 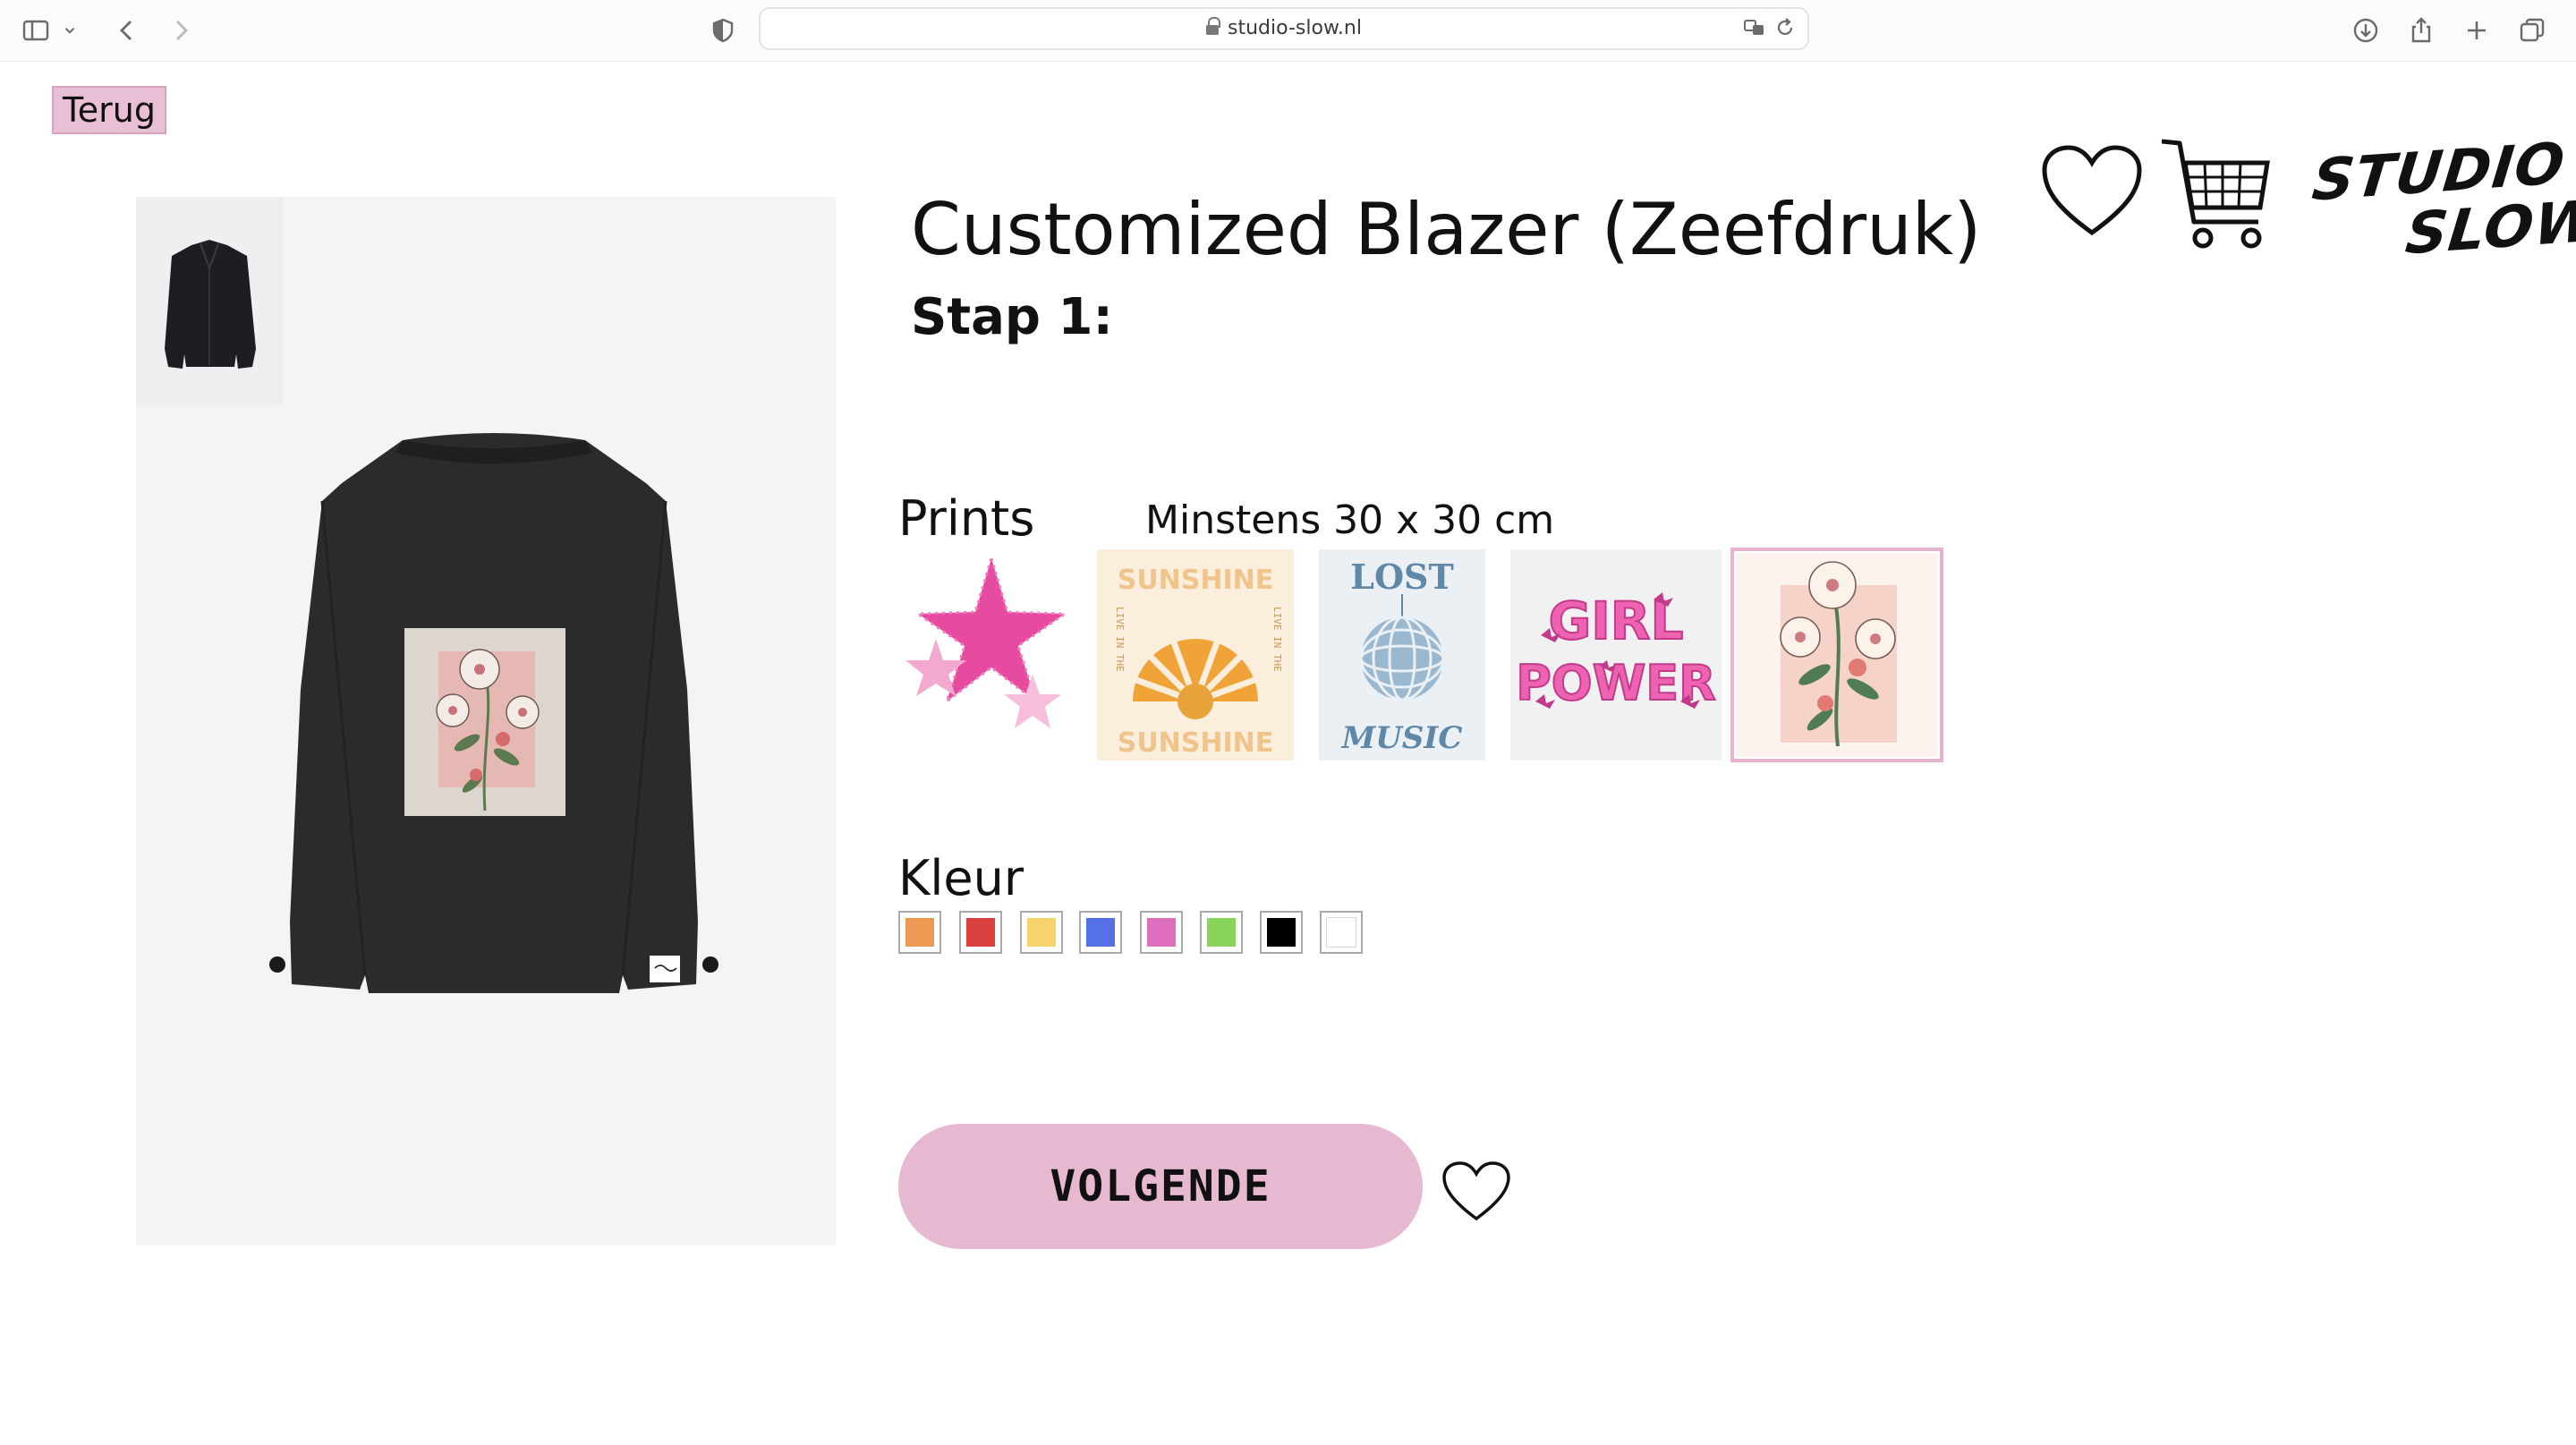 I want to click on url-display: studio-slow.nl, so click(x=1284, y=28).